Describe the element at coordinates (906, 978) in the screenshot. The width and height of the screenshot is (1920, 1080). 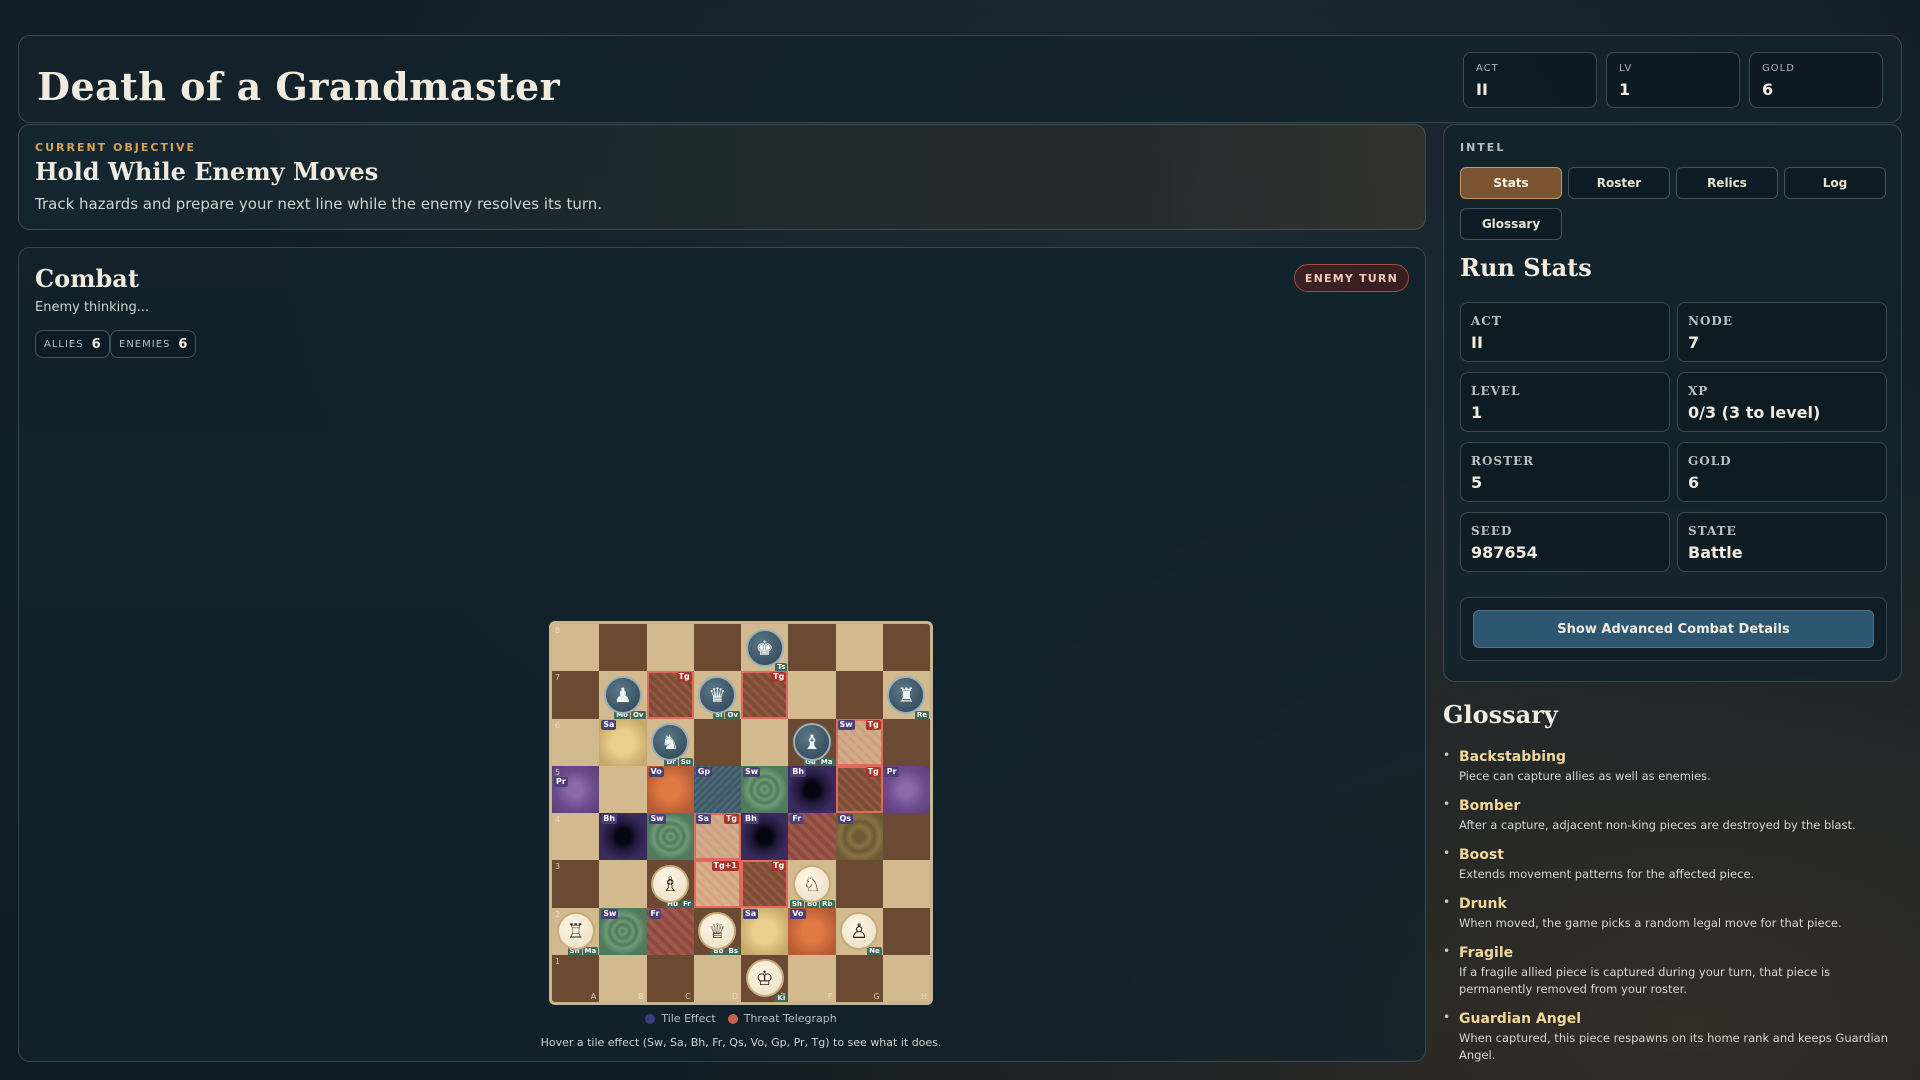
I see `board-square-h1: H` at that location.